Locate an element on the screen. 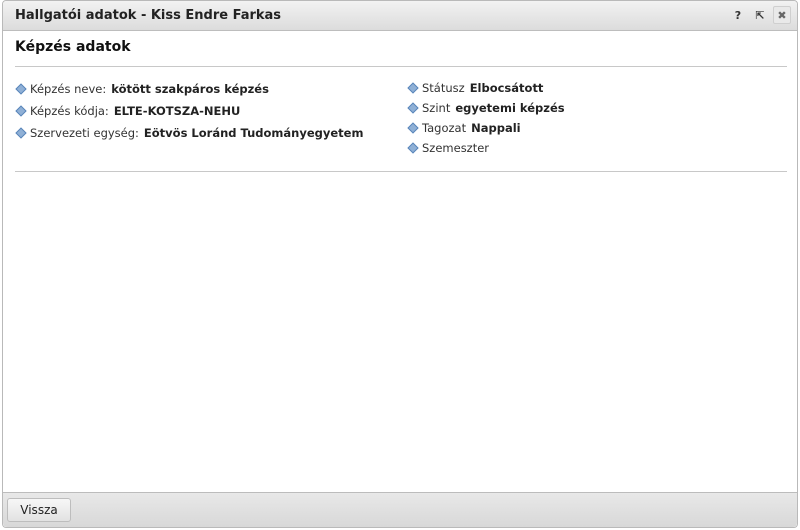  field-level: Szint egyetemi képzés is located at coordinates (487, 108).